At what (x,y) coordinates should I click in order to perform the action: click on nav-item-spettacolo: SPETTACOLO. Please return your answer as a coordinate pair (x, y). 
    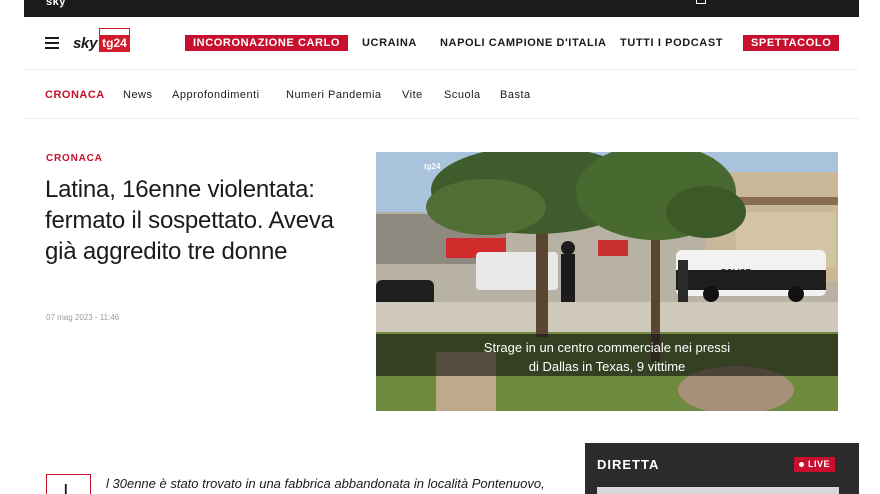
    Looking at the image, I should click on (791, 43).